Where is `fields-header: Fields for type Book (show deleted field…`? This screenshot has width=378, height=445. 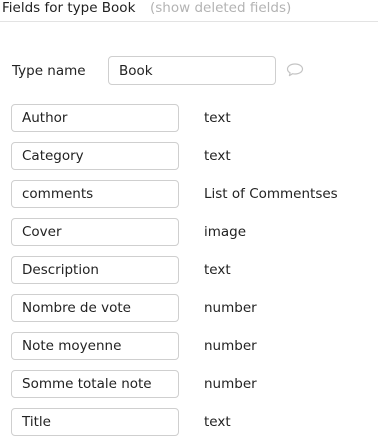 fields-header: Fields for type Book (show deleted field… is located at coordinates (189, 11).